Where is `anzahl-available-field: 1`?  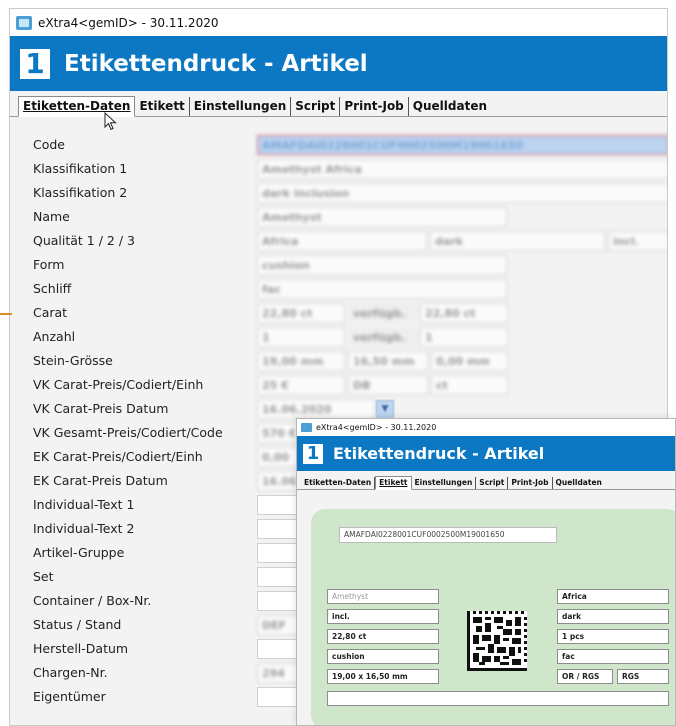 anzahl-available-field: 1 is located at coordinates (464, 337).